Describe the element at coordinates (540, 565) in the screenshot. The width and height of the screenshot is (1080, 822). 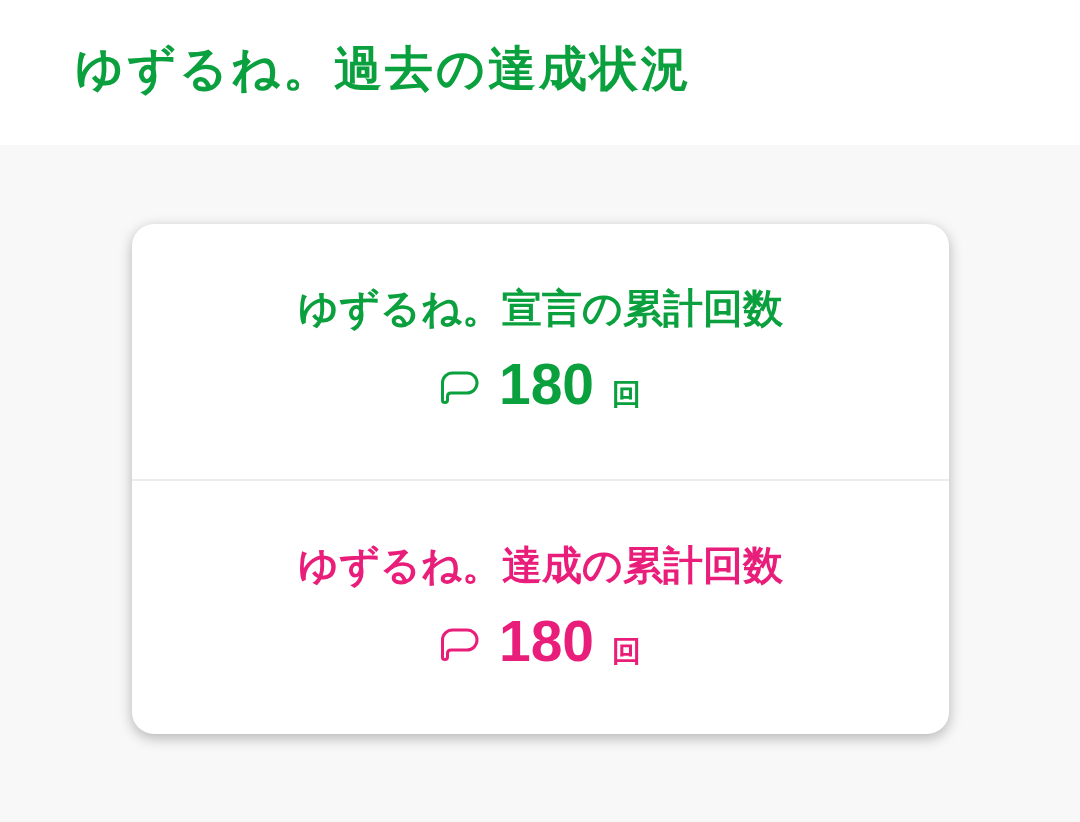
I see `stat-label: ゆずるね。達成の累計回数` at that location.